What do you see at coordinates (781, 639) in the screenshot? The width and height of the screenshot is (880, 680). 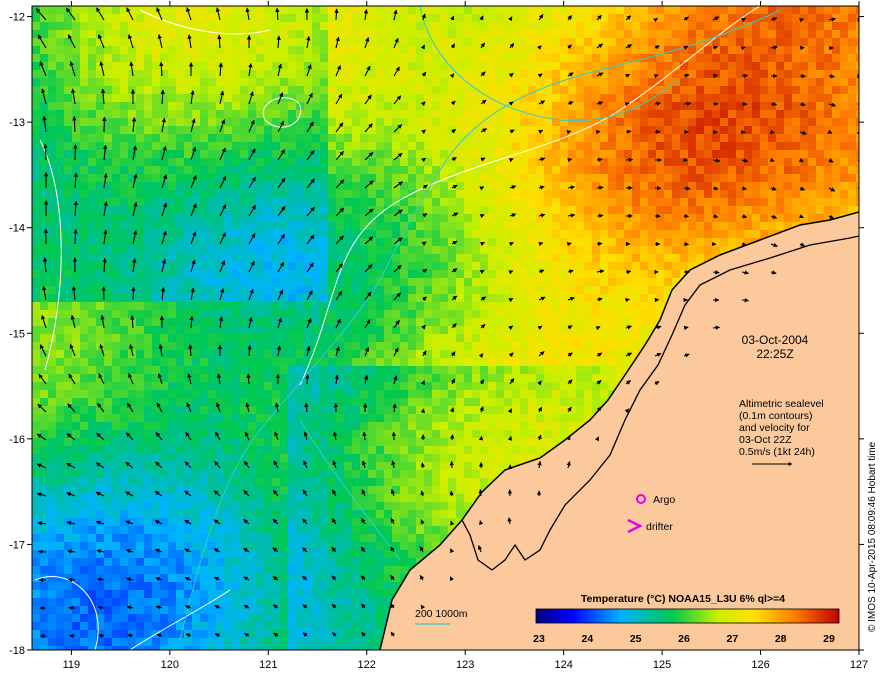 I see `colorbar-tick-label: 28` at bounding box center [781, 639].